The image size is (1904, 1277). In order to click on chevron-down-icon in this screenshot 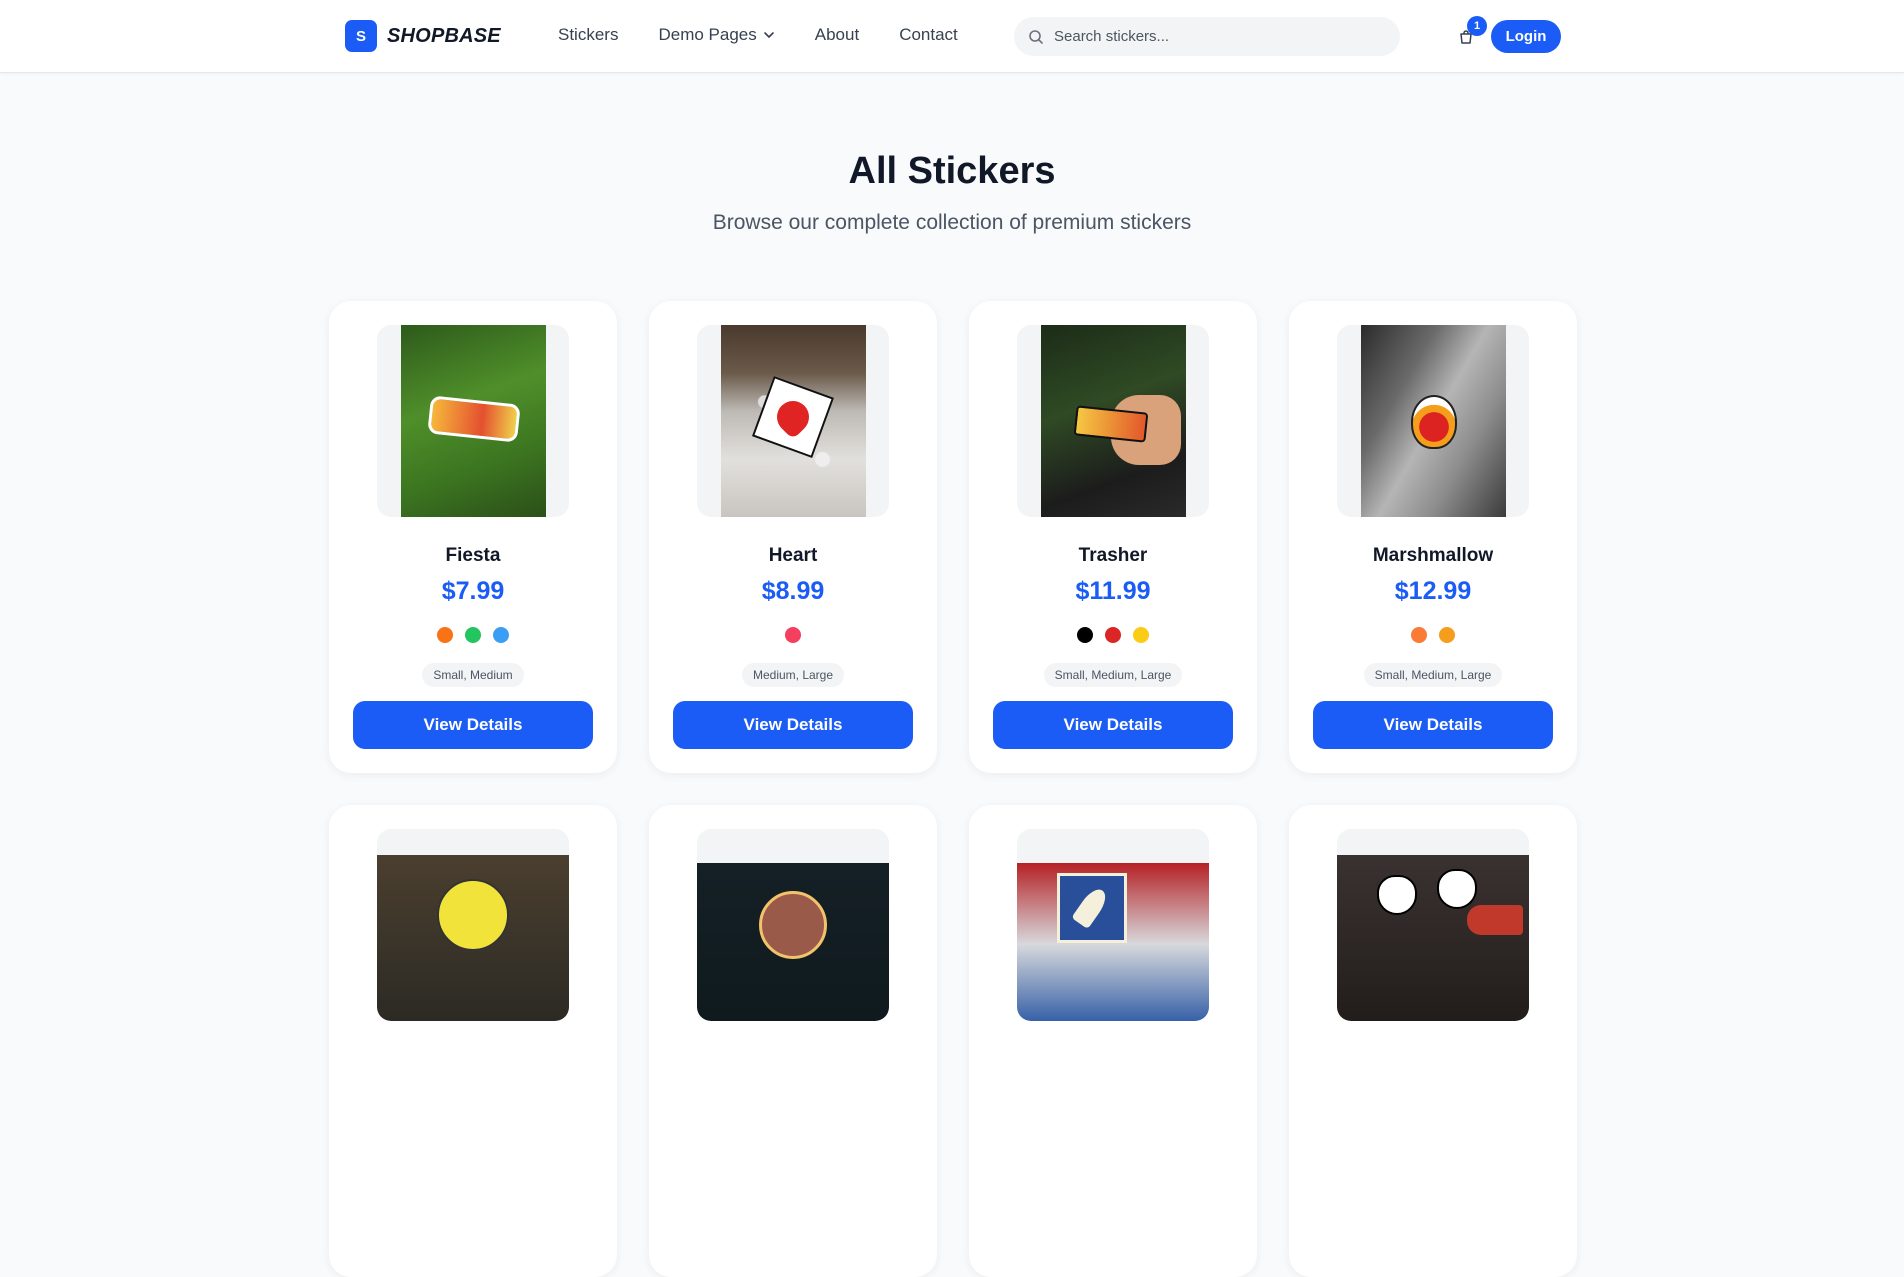, I will do `click(768, 35)`.